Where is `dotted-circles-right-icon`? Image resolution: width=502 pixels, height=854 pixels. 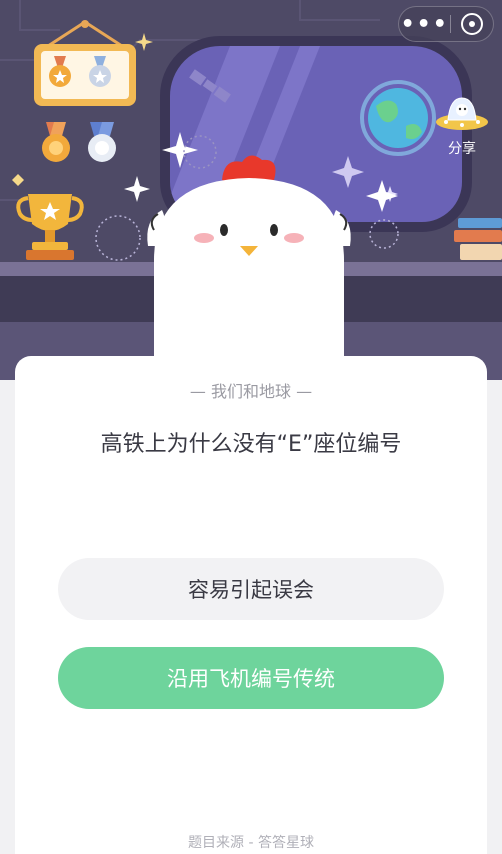 dotted-circles-right-icon is located at coordinates (382, 214).